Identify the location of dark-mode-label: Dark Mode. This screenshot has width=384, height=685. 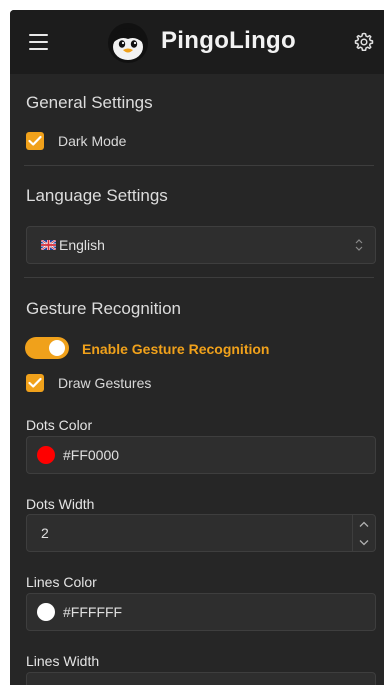
(92, 141).